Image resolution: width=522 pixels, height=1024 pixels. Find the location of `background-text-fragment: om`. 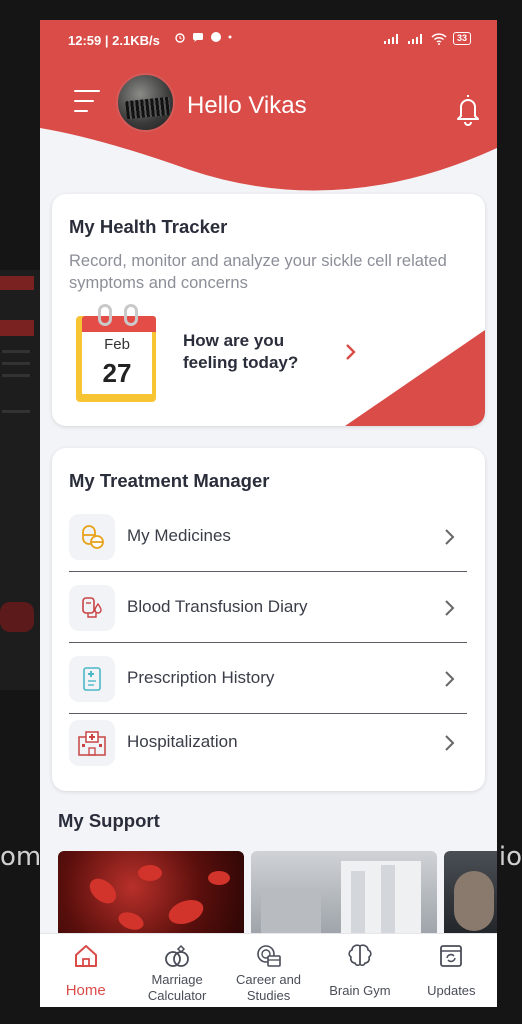

background-text-fragment: om is located at coordinates (21, 857).